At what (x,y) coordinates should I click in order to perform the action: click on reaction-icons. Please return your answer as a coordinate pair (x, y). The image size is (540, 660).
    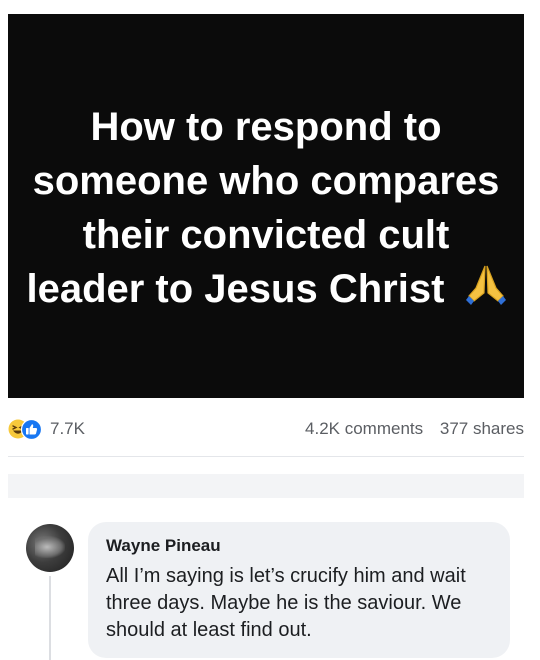
    Looking at the image, I should click on (26, 429).